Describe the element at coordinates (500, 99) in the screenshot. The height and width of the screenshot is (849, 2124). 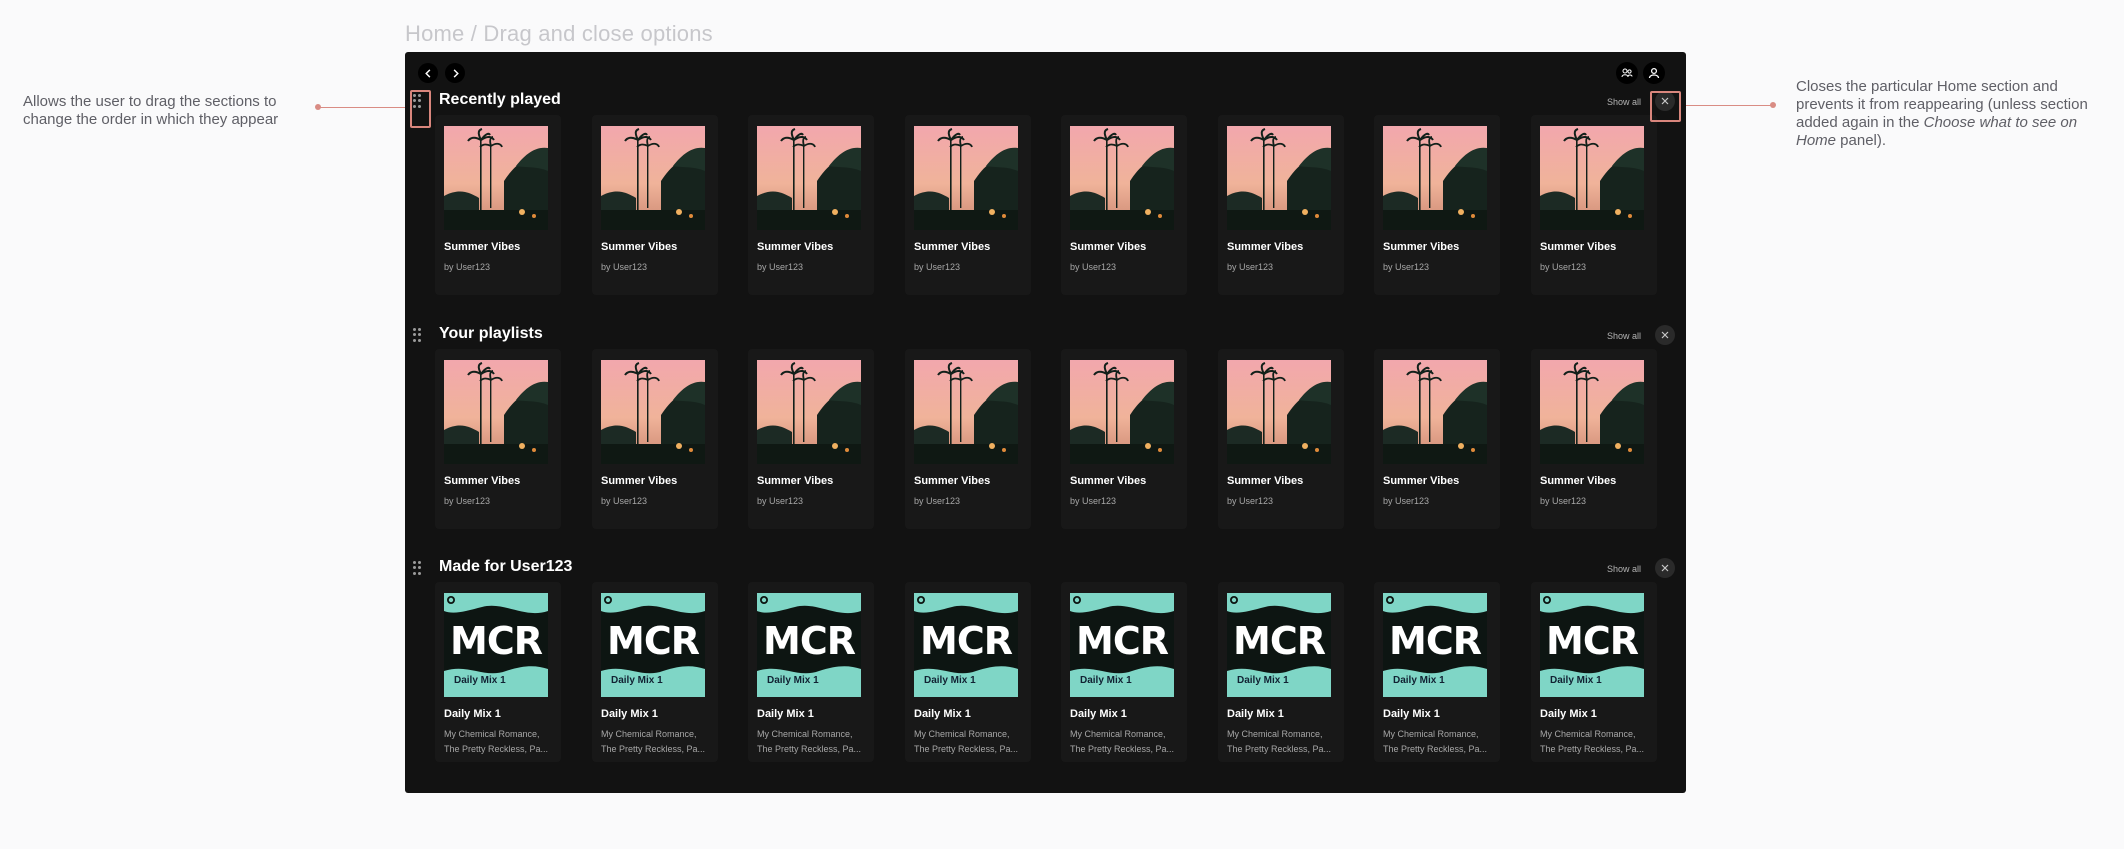
I see `section-title: Recently played` at that location.